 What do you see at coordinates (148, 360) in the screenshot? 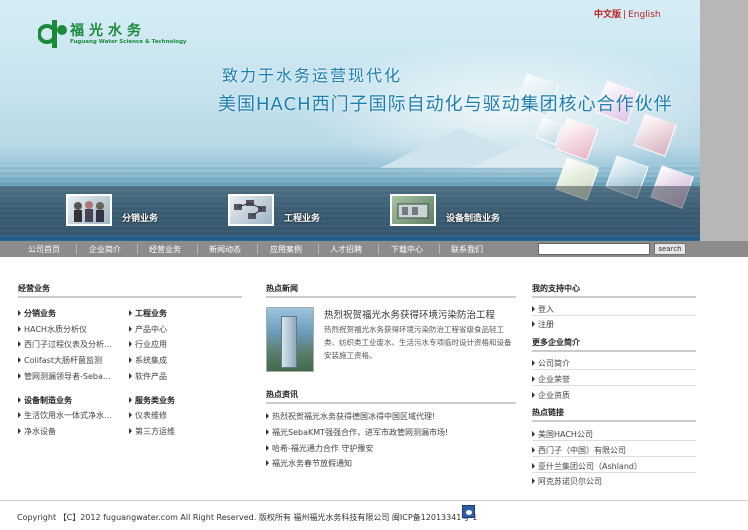
I see `engineering-item: 系统集成` at bounding box center [148, 360].